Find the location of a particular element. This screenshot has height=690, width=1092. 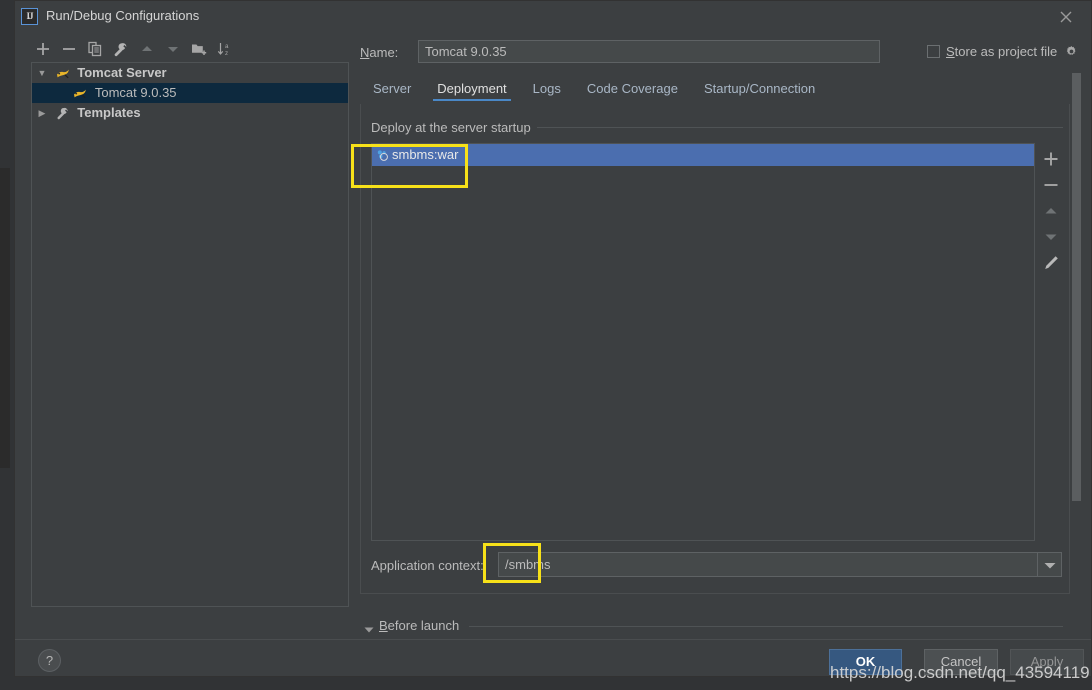

tree-item-templates: ▶ Templates is located at coordinates (190, 113).